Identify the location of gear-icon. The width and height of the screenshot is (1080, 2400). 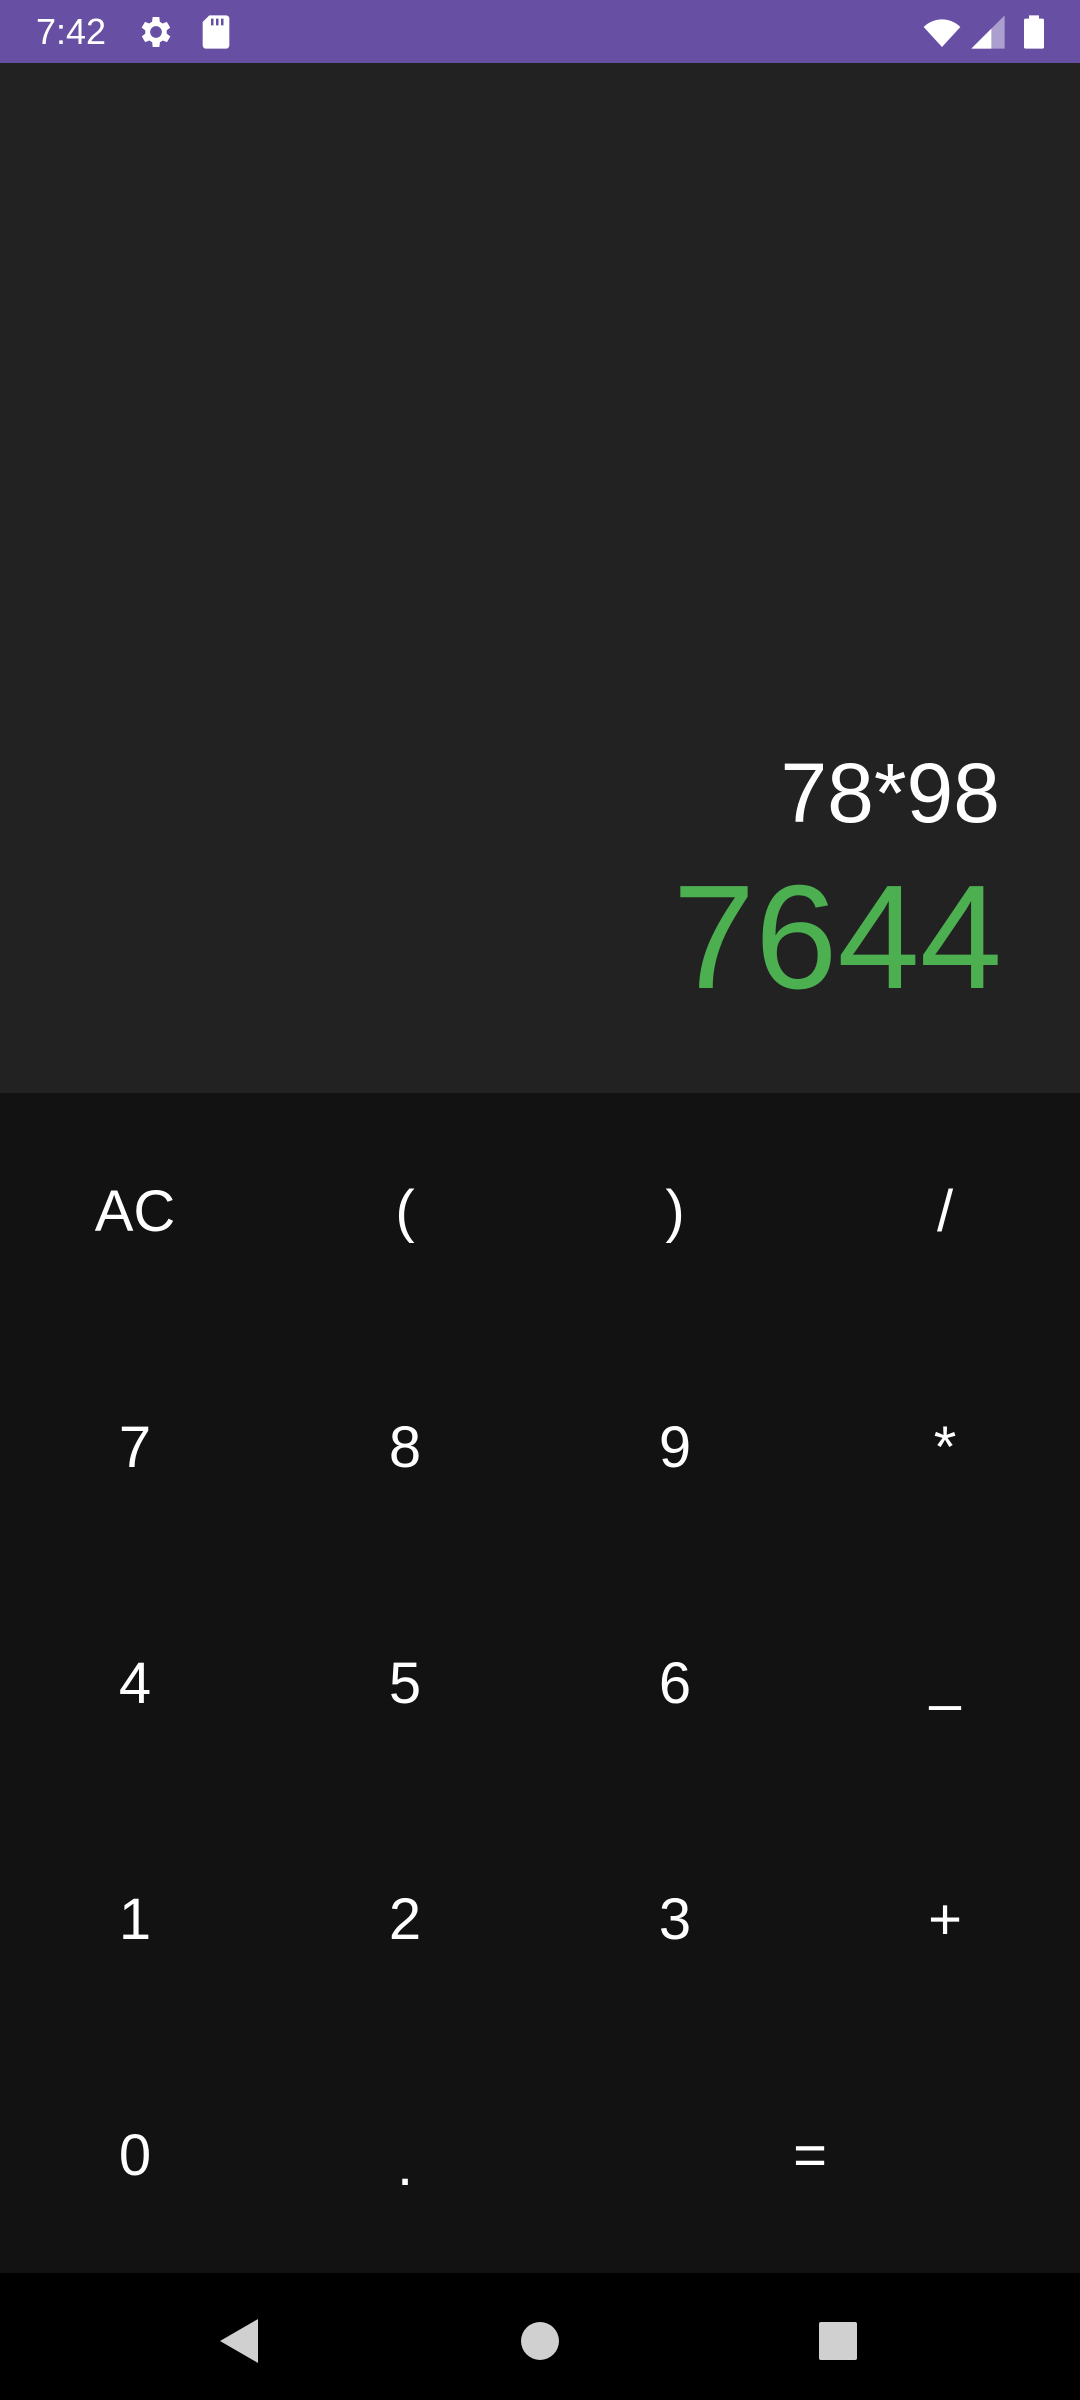
(156, 32).